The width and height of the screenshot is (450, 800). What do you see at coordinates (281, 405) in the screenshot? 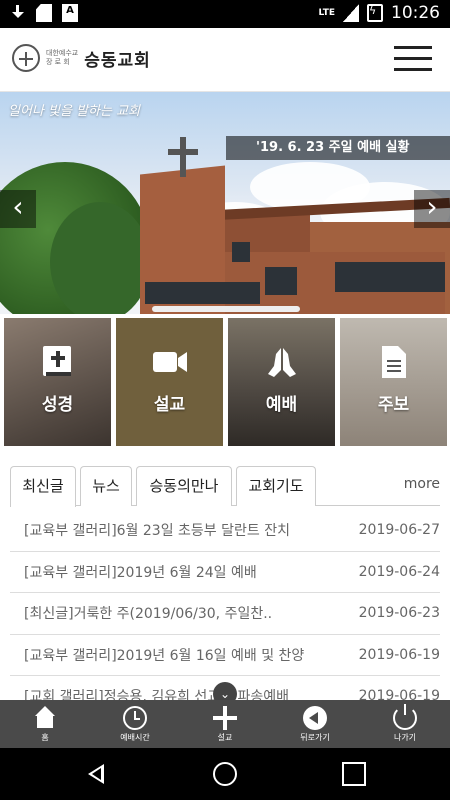
I see `tile-worship-label: 예배` at bounding box center [281, 405].